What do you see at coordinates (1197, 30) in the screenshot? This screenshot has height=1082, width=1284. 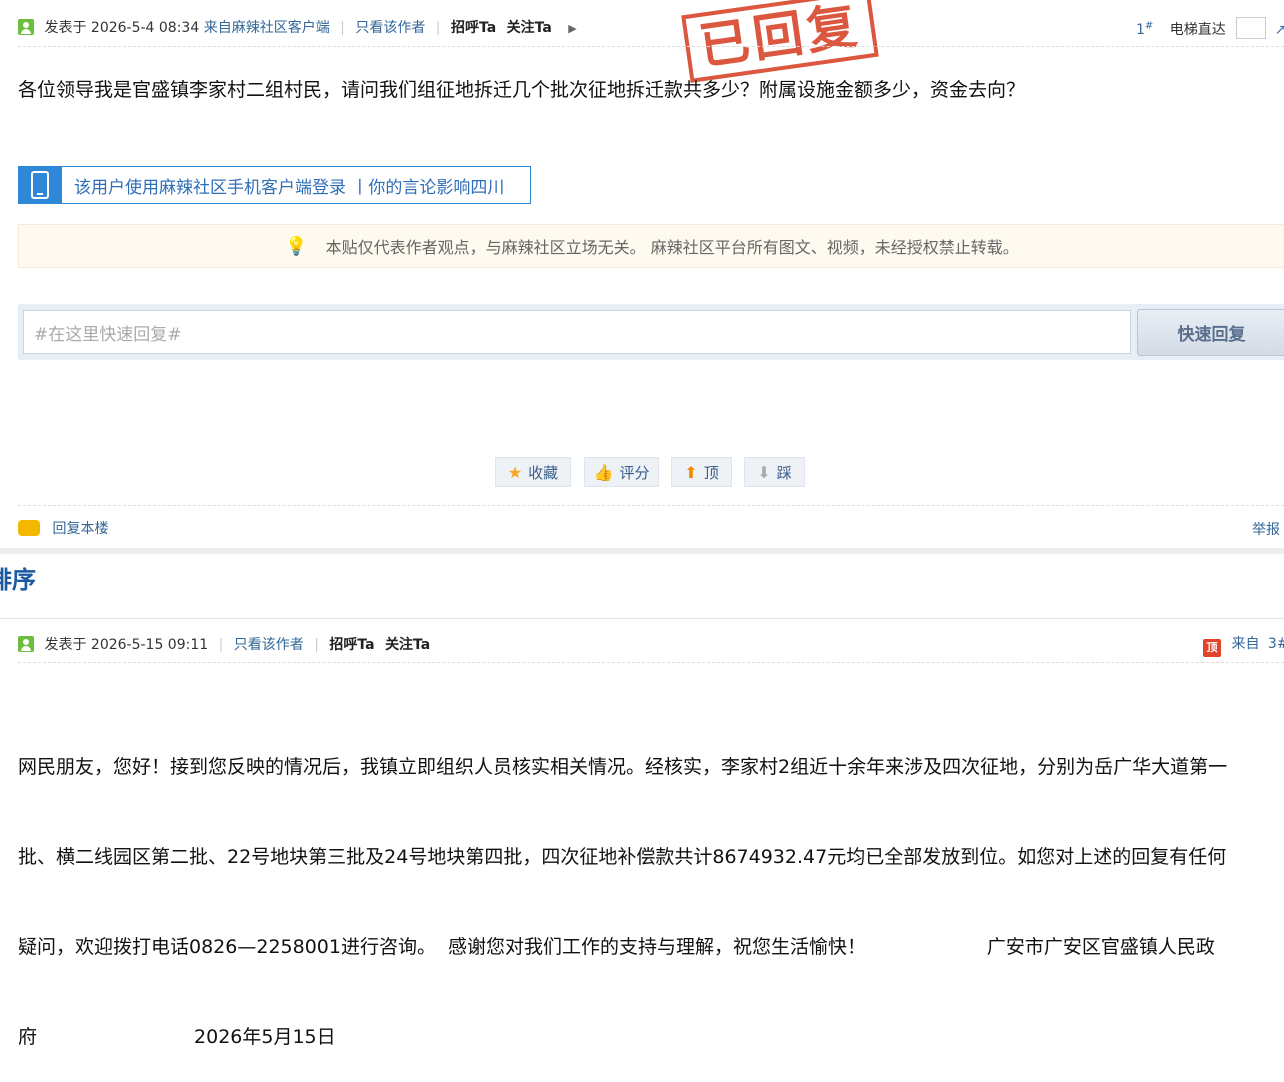 I see `elevator-label: 电梯直达` at bounding box center [1197, 30].